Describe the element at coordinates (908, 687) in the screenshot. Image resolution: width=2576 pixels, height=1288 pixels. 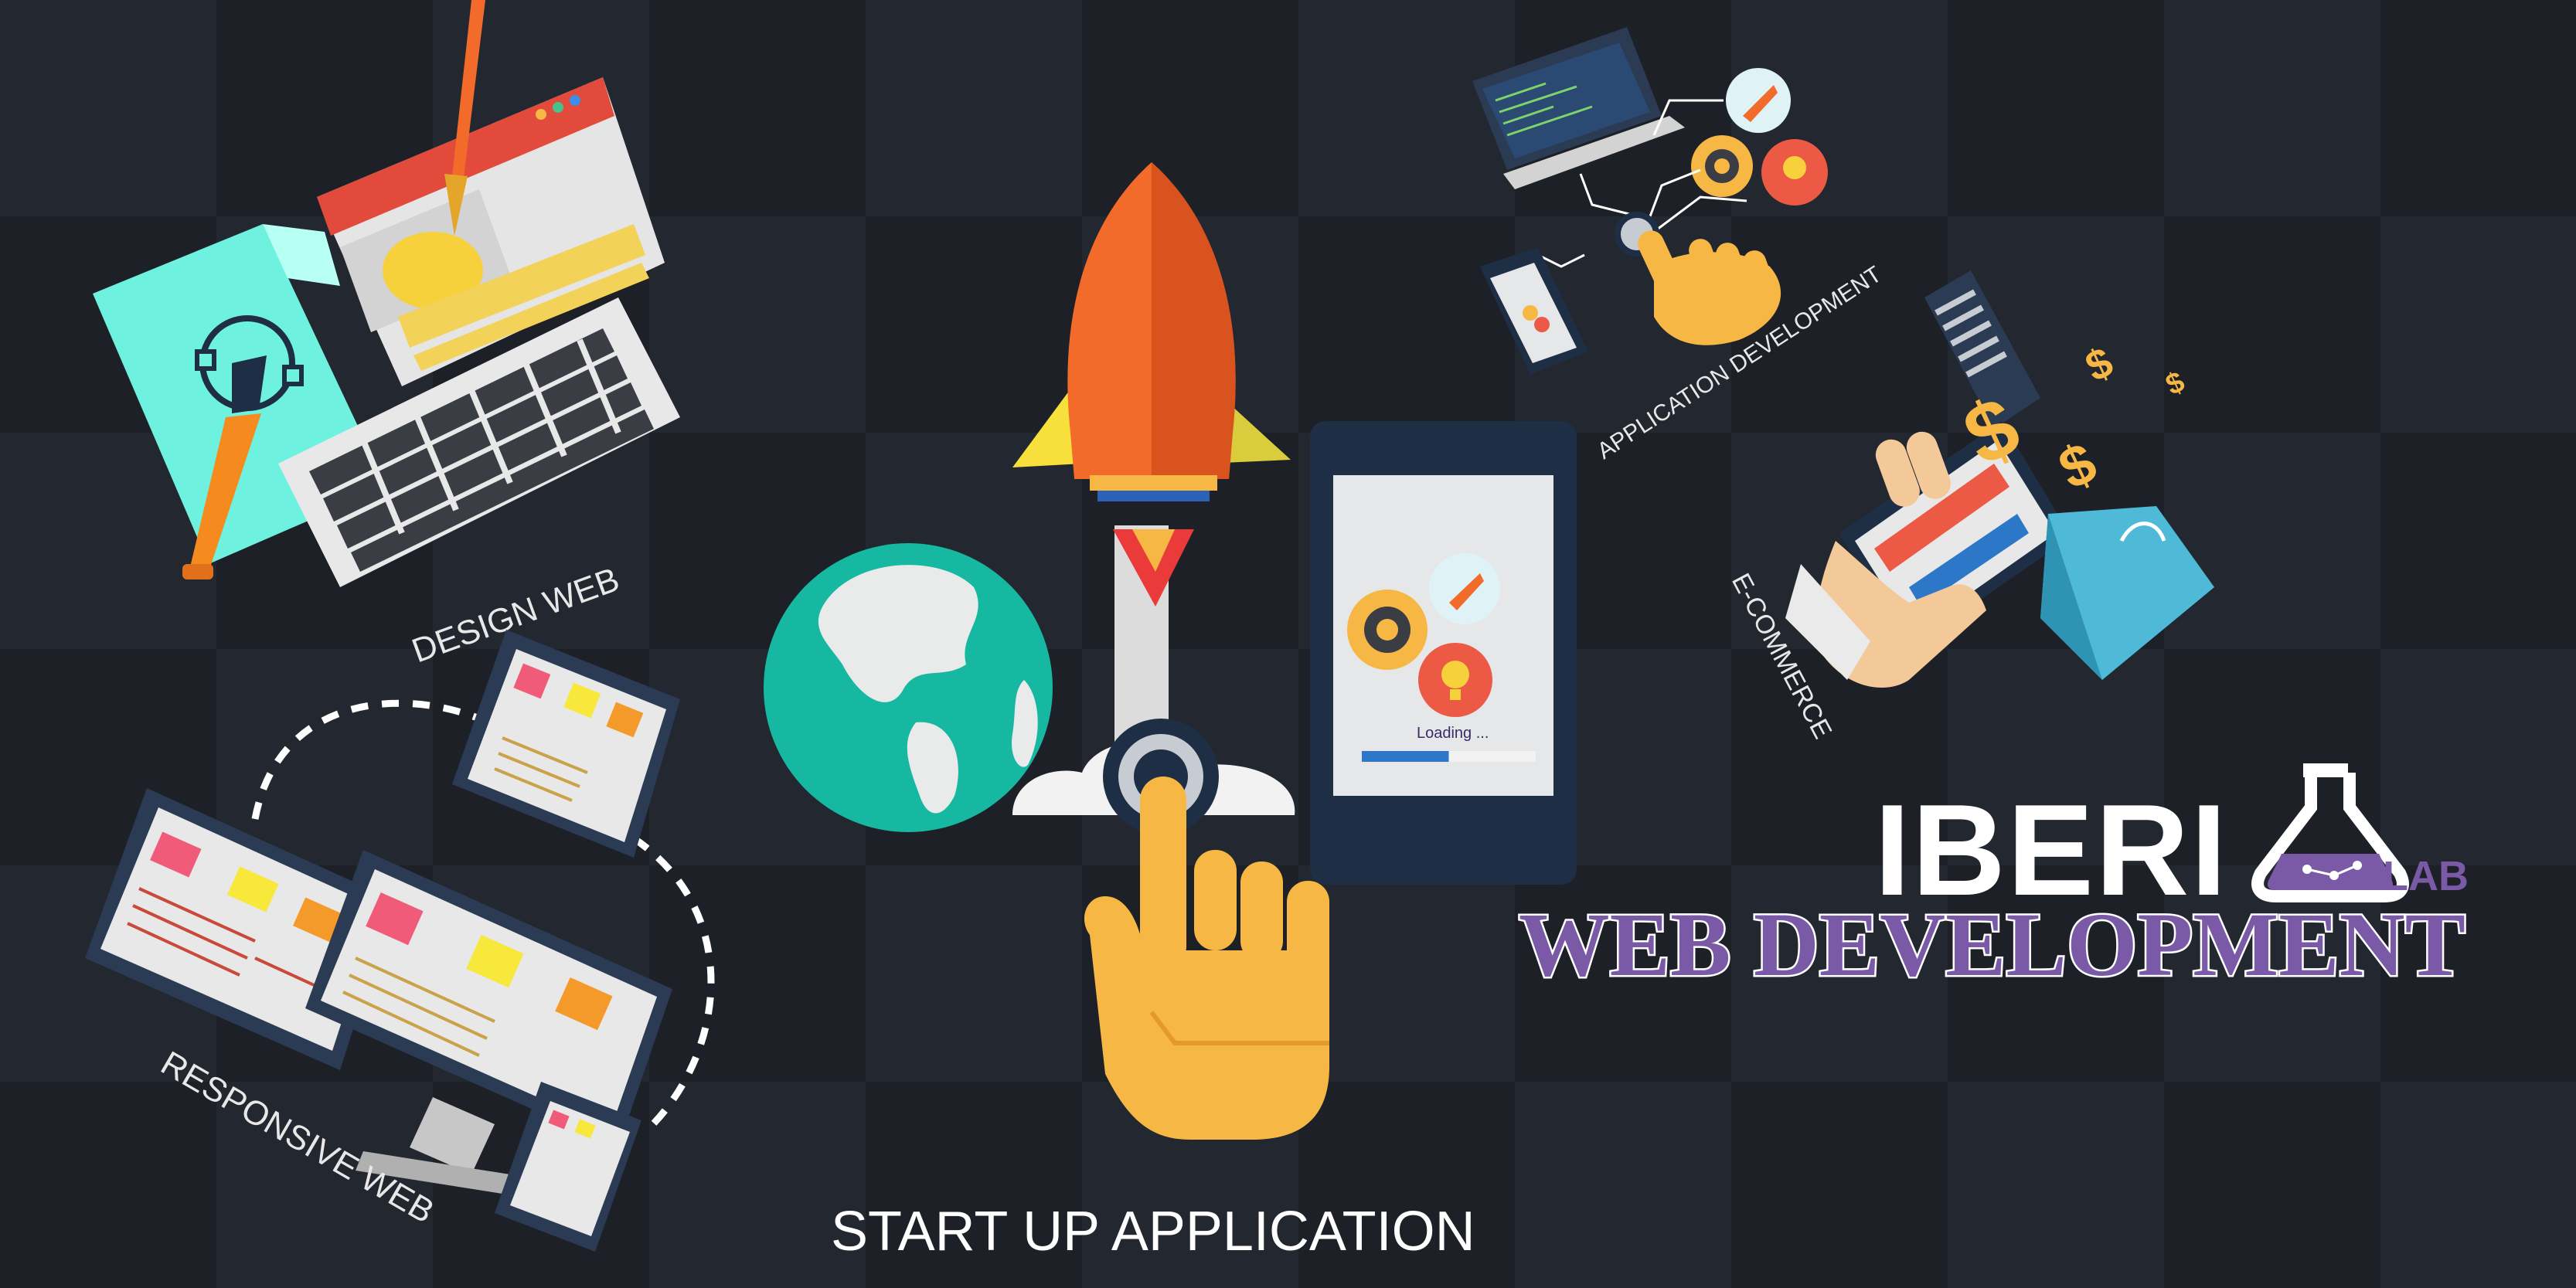
I see `globe-icon` at that location.